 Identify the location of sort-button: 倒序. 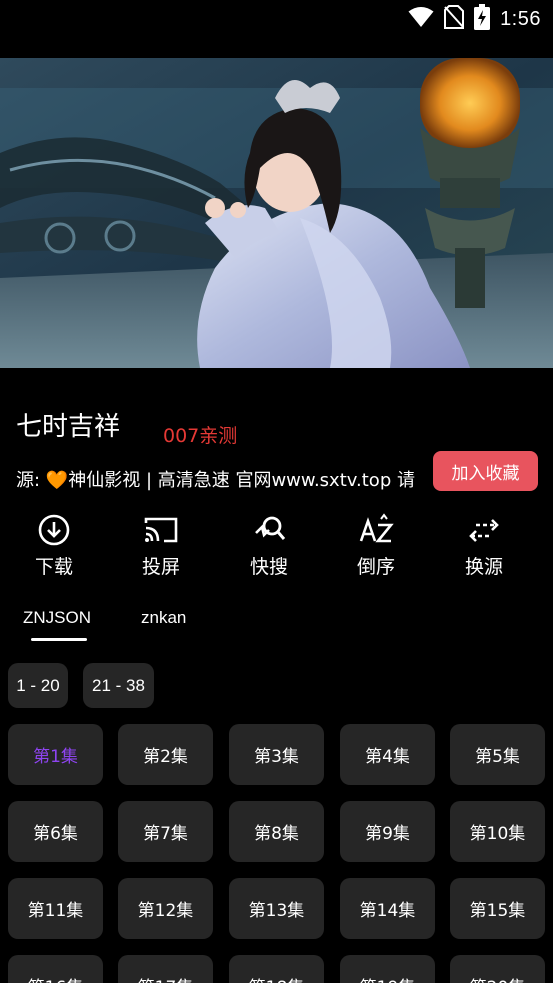
(376, 545).